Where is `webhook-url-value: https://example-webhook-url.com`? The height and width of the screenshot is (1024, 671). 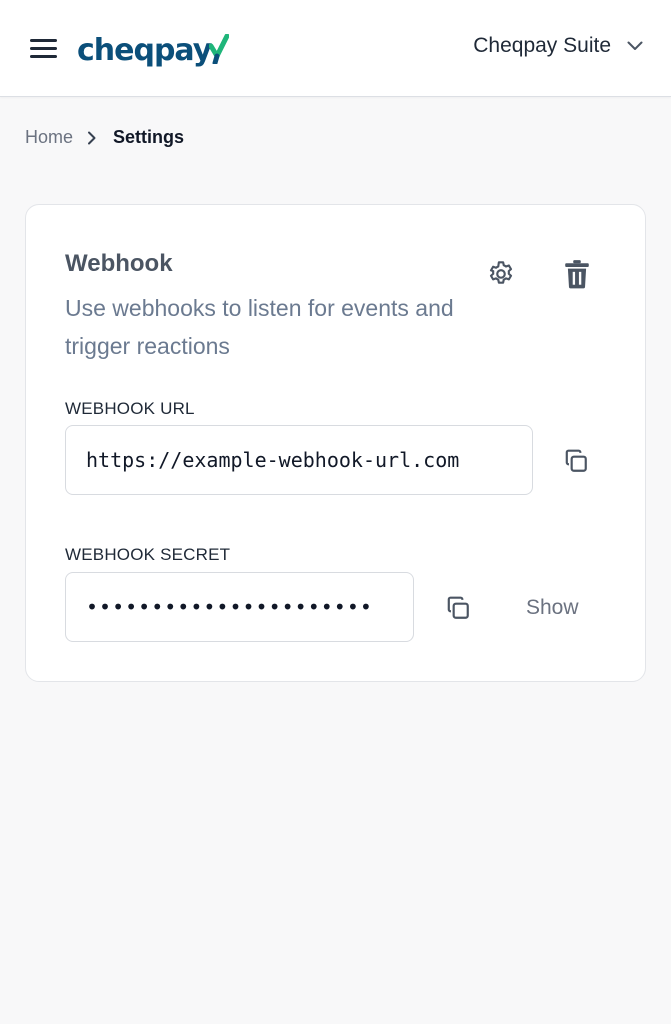
webhook-url-value: https://example-webhook-url.com is located at coordinates (273, 460).